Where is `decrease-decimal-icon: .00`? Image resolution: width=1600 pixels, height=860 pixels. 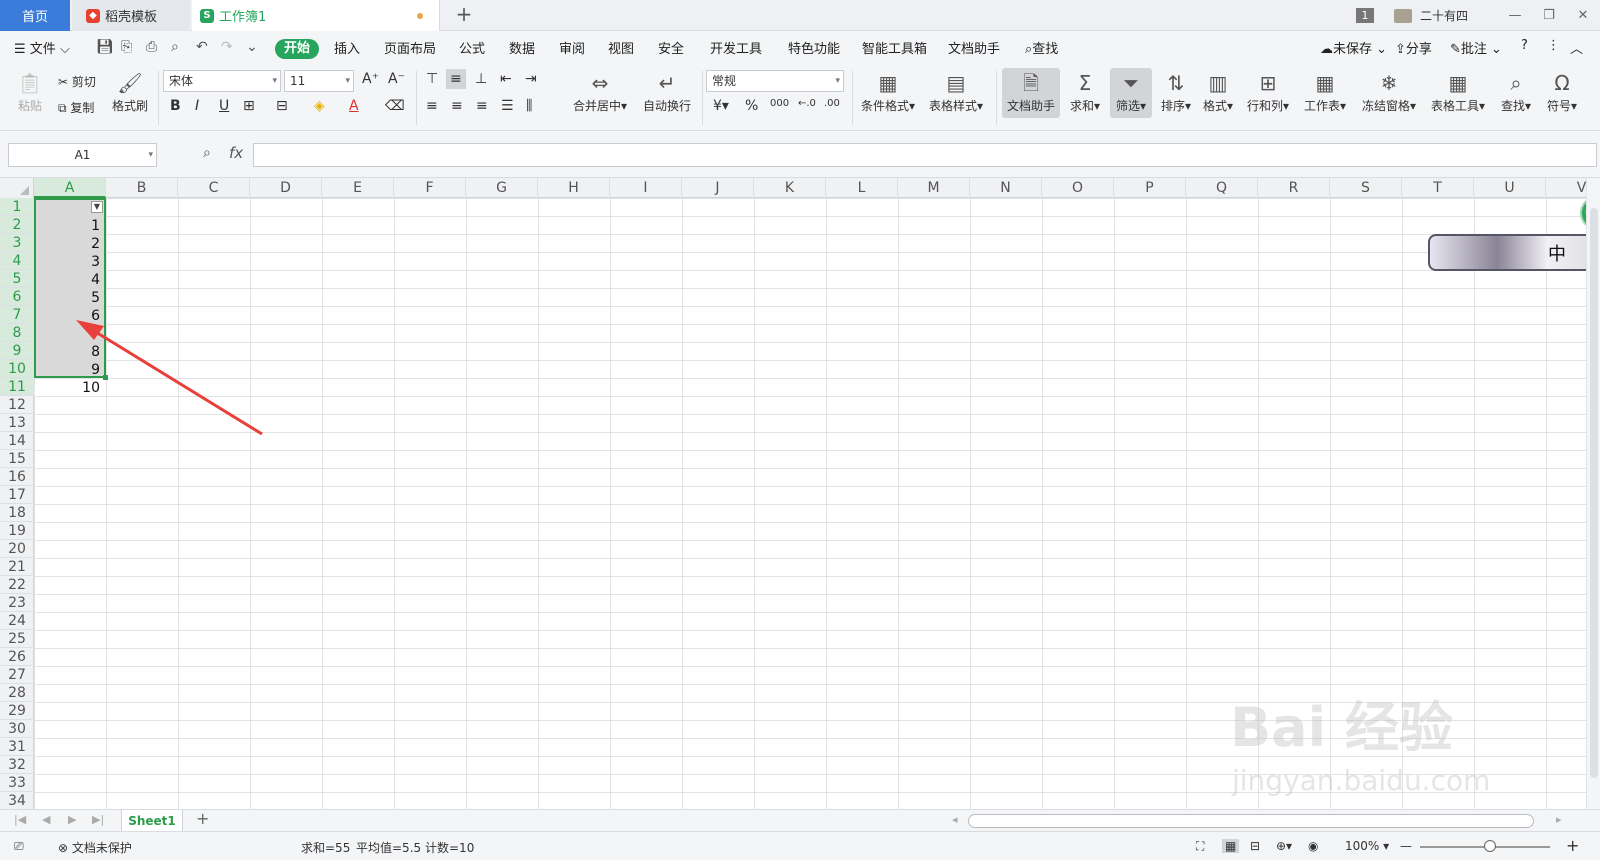
decrease-decimal-icon: .00 is located at coordinates (832, 103).